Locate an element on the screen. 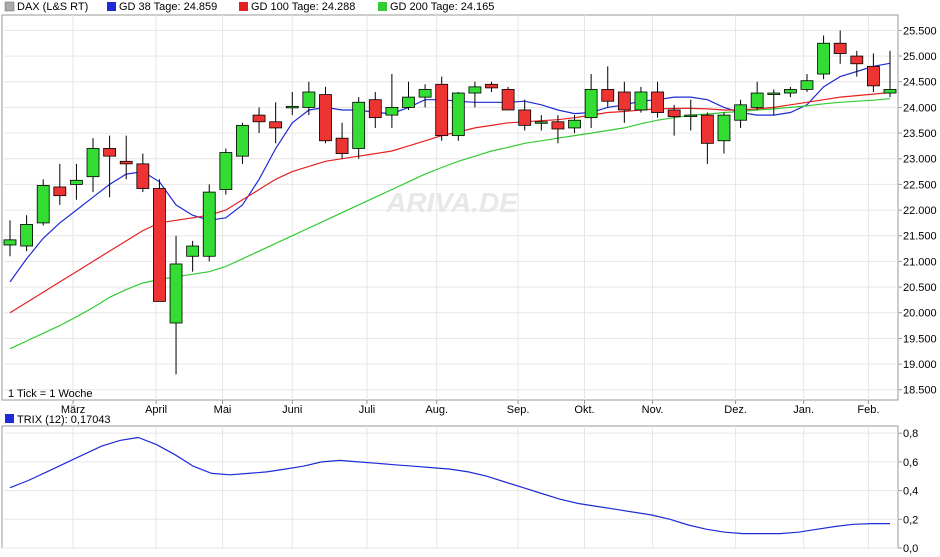 Image resolution: width=940 pixels, height=557 pixels. main-y-tick-label: 19.500 is located at coordinates (920, 339).